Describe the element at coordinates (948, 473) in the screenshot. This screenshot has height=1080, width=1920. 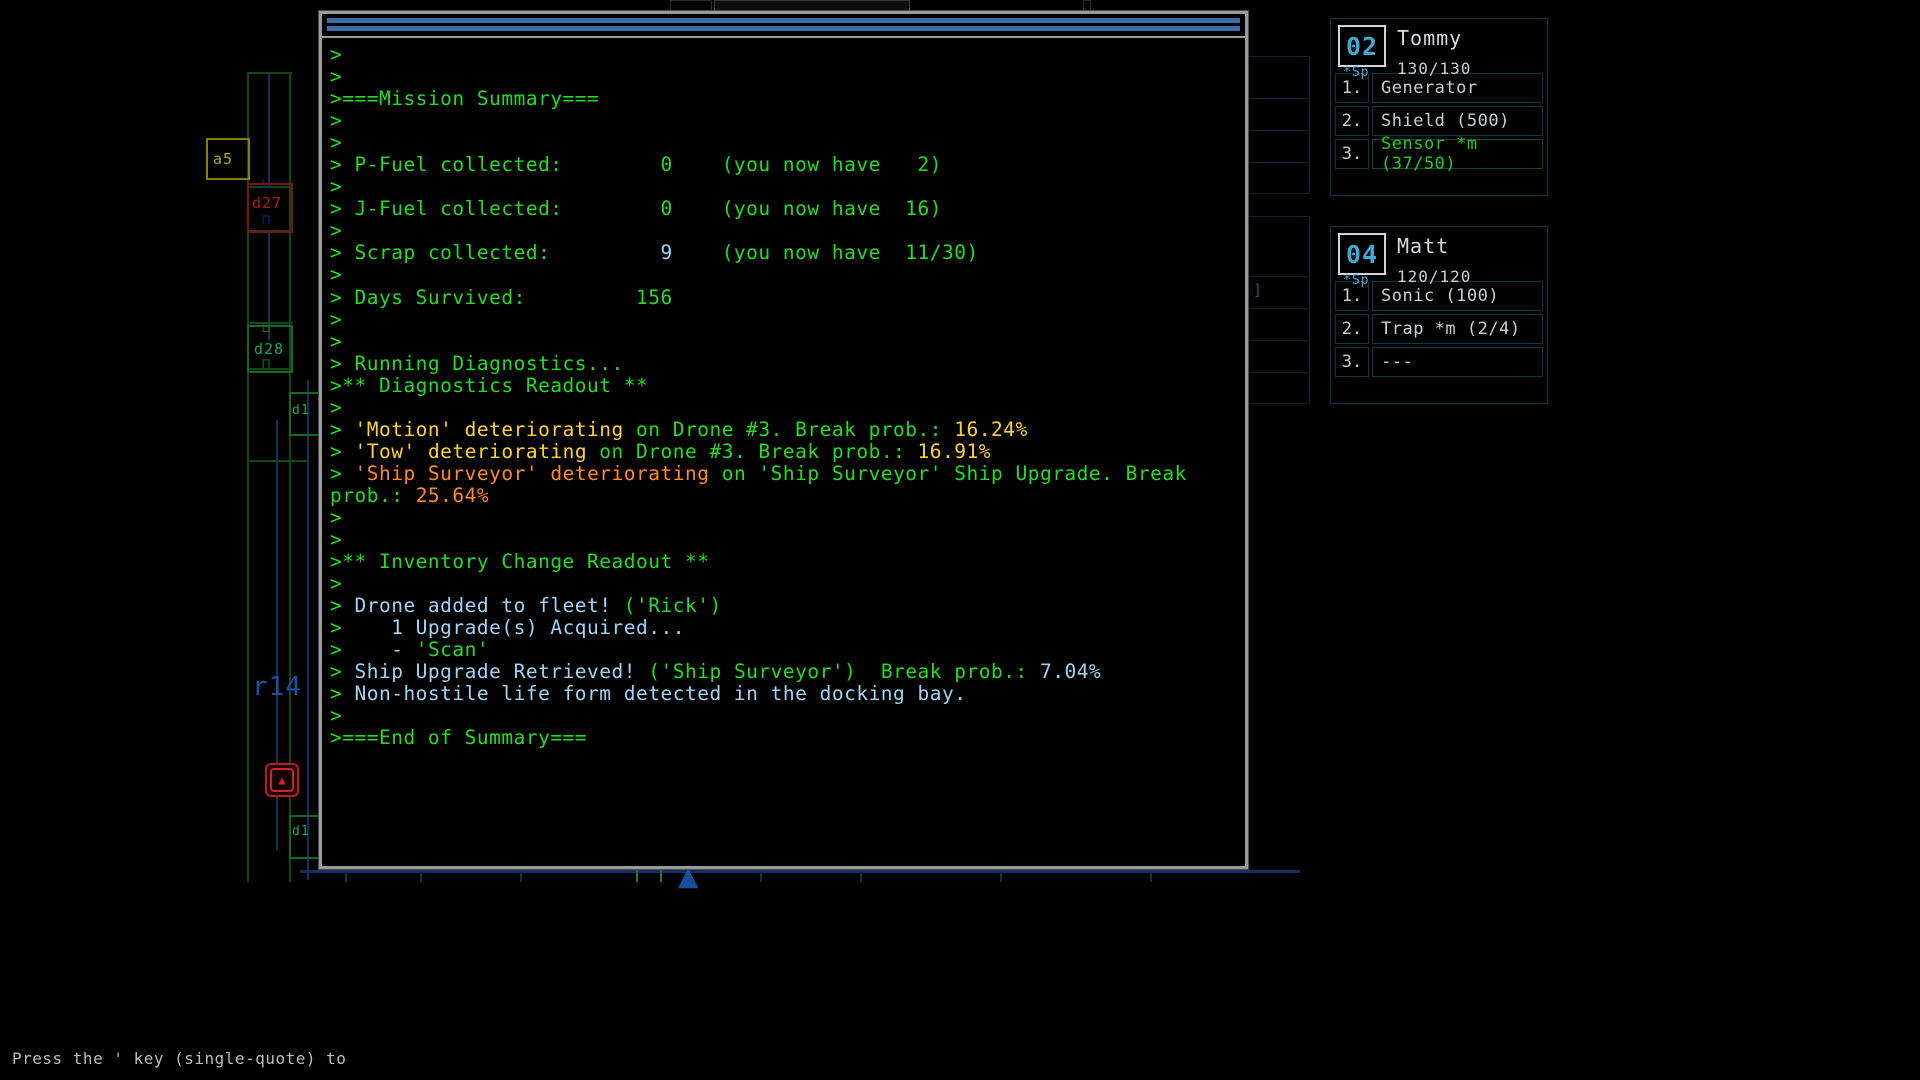
I see `console-segment: on 'Ship Surveyor' Ship Upgrade. Break` at that location.